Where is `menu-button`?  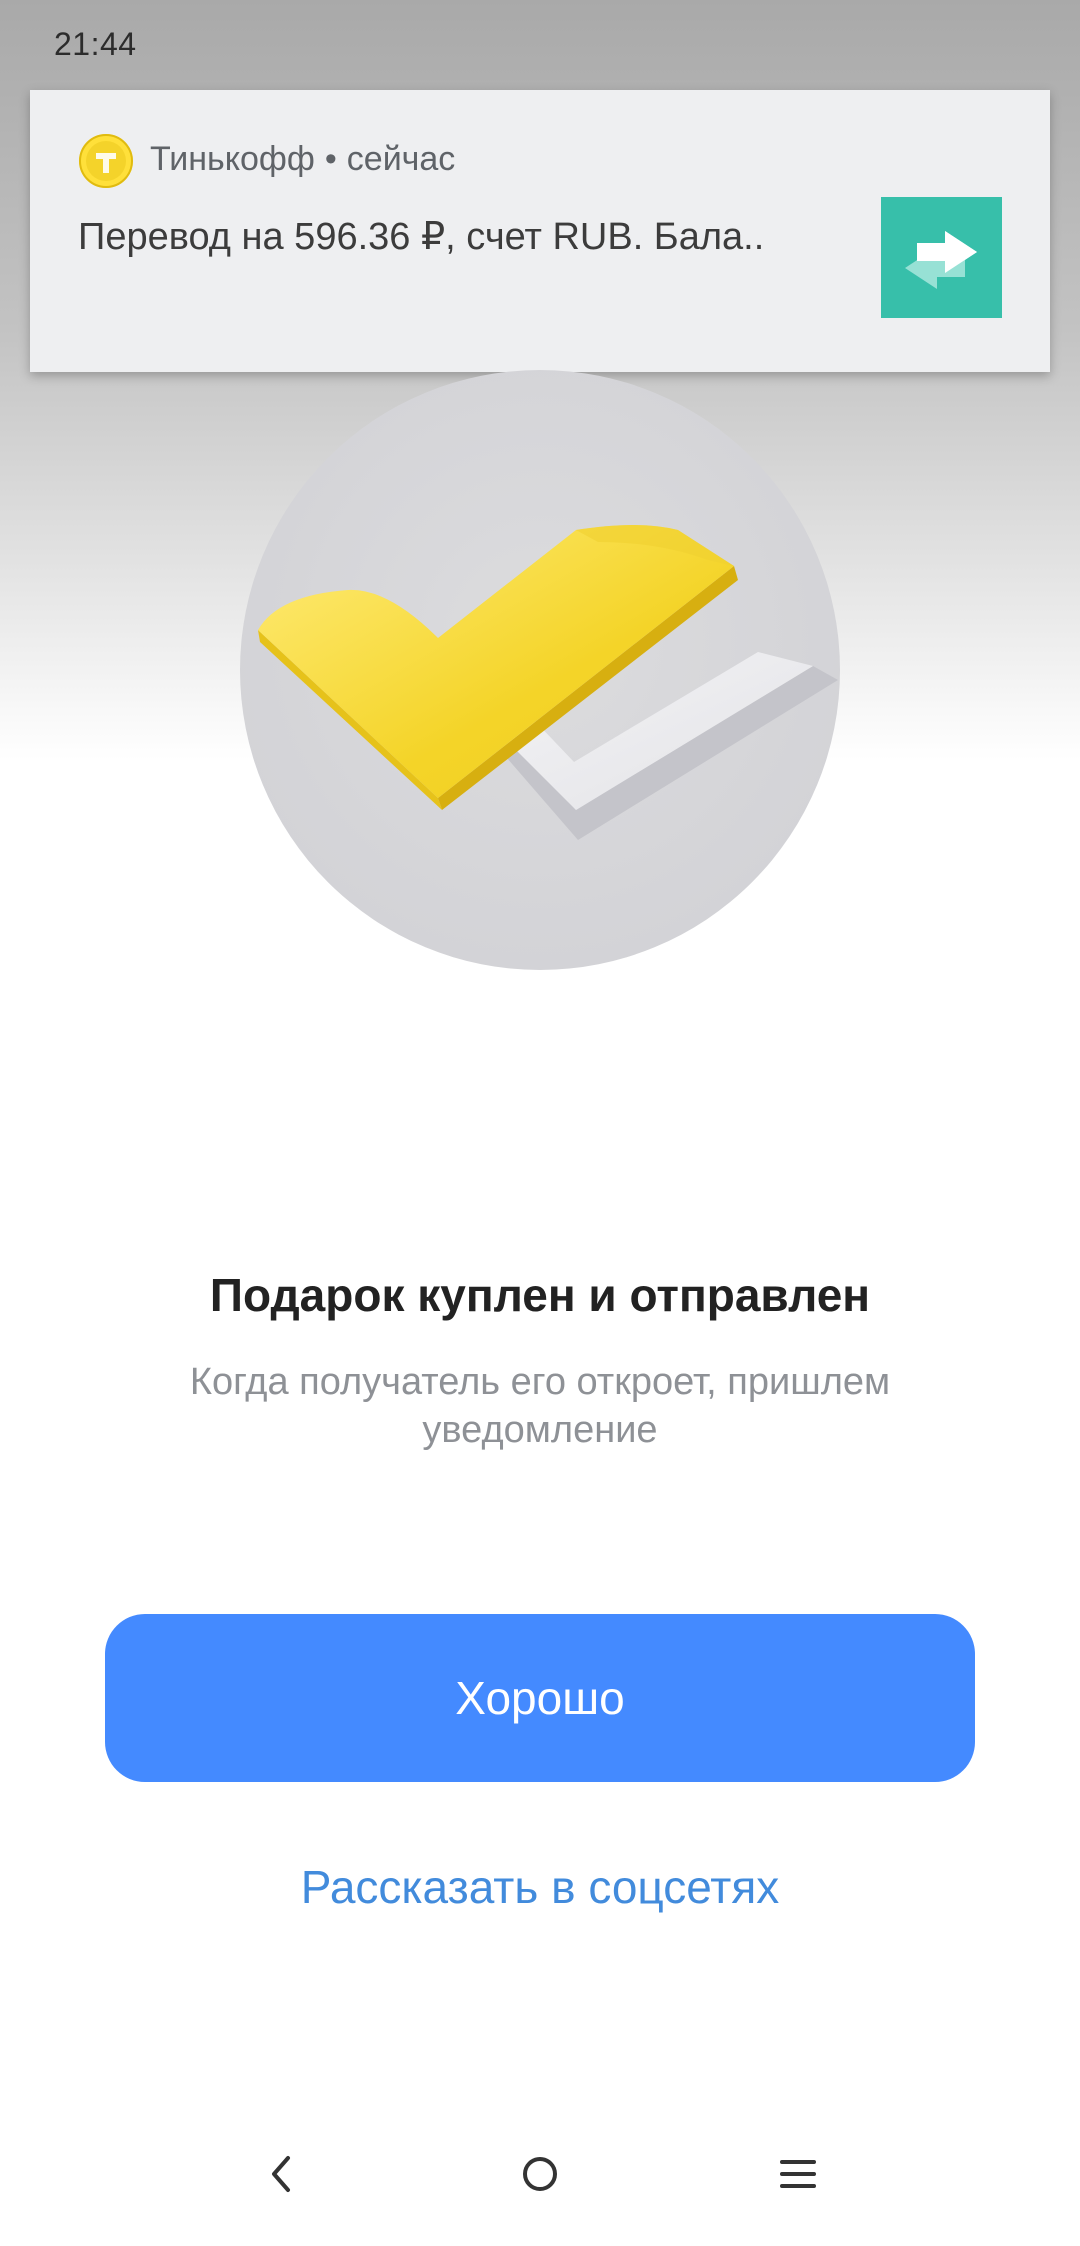
menu-button is located at coordinates (798, 2174).